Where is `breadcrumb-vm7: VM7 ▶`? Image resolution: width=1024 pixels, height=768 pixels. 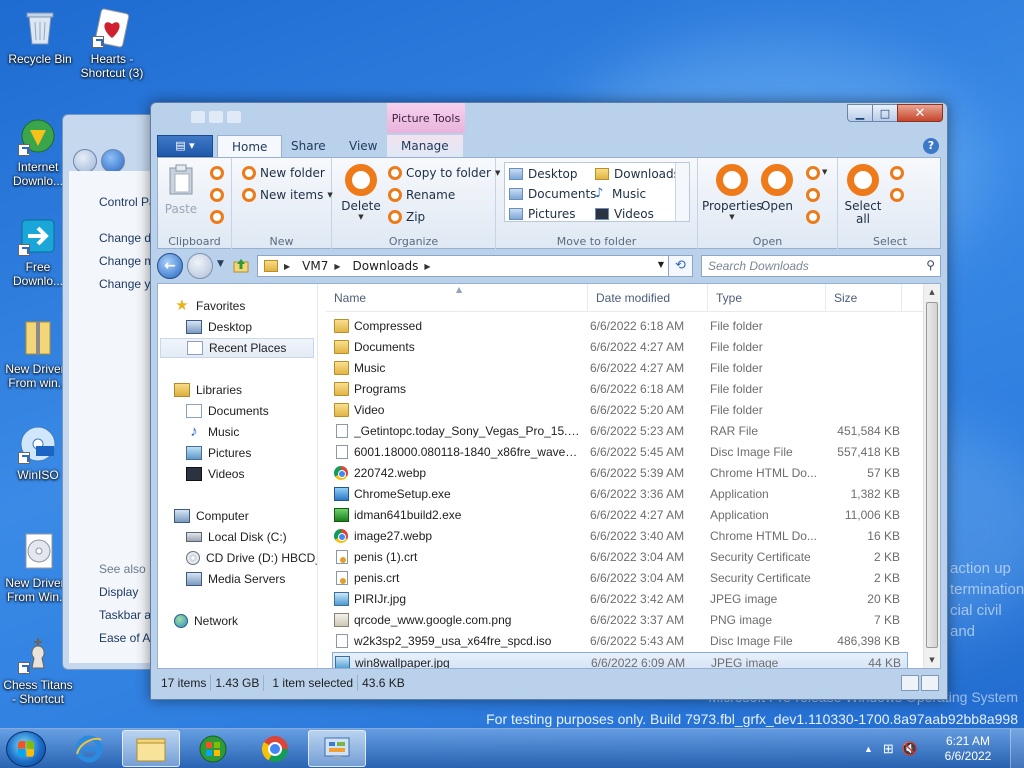
breadcrumb-vm7: VM7 ▶ is located at coordinates (321, 266).